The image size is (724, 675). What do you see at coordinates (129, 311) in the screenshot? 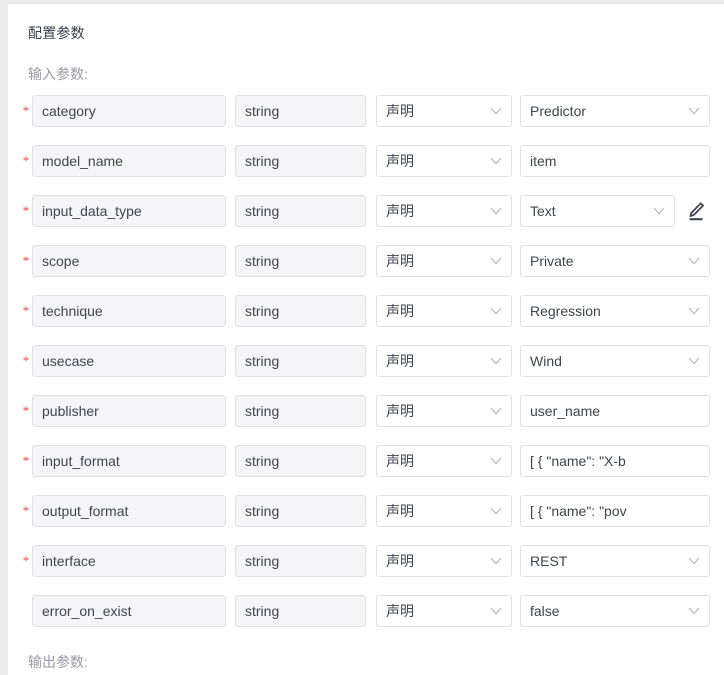
I see `param-name-input: technique` at bounding box center [129, 311].